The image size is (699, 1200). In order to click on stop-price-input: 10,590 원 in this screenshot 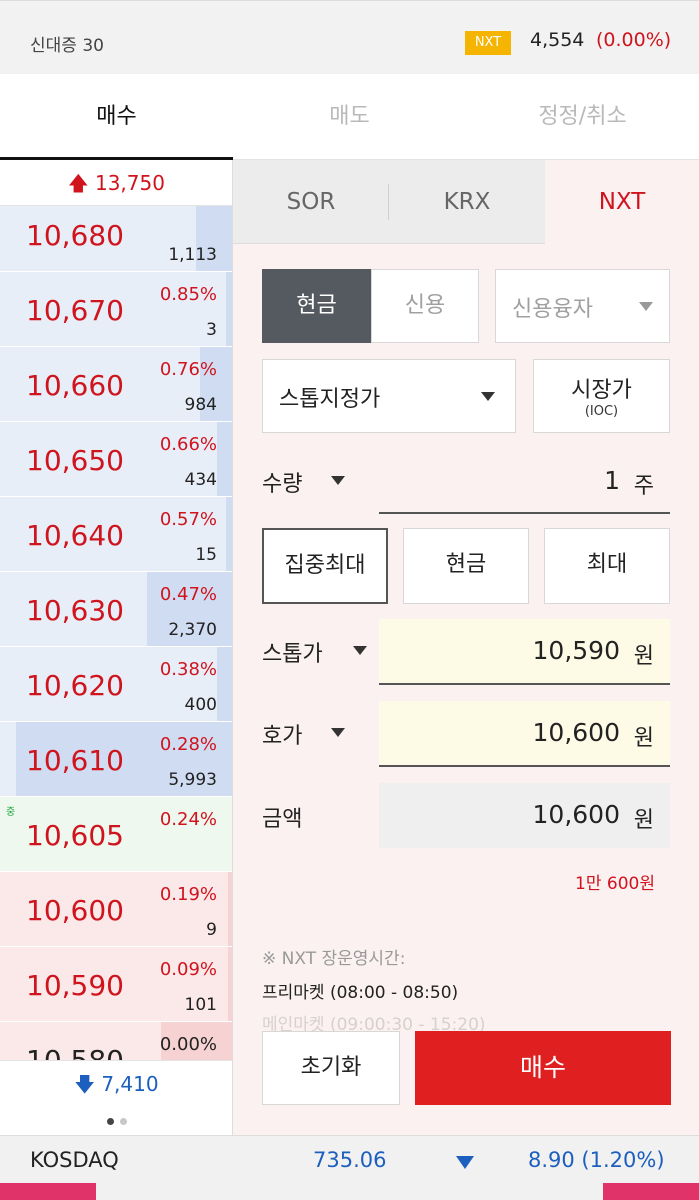, I will do `click(524, 652)`.